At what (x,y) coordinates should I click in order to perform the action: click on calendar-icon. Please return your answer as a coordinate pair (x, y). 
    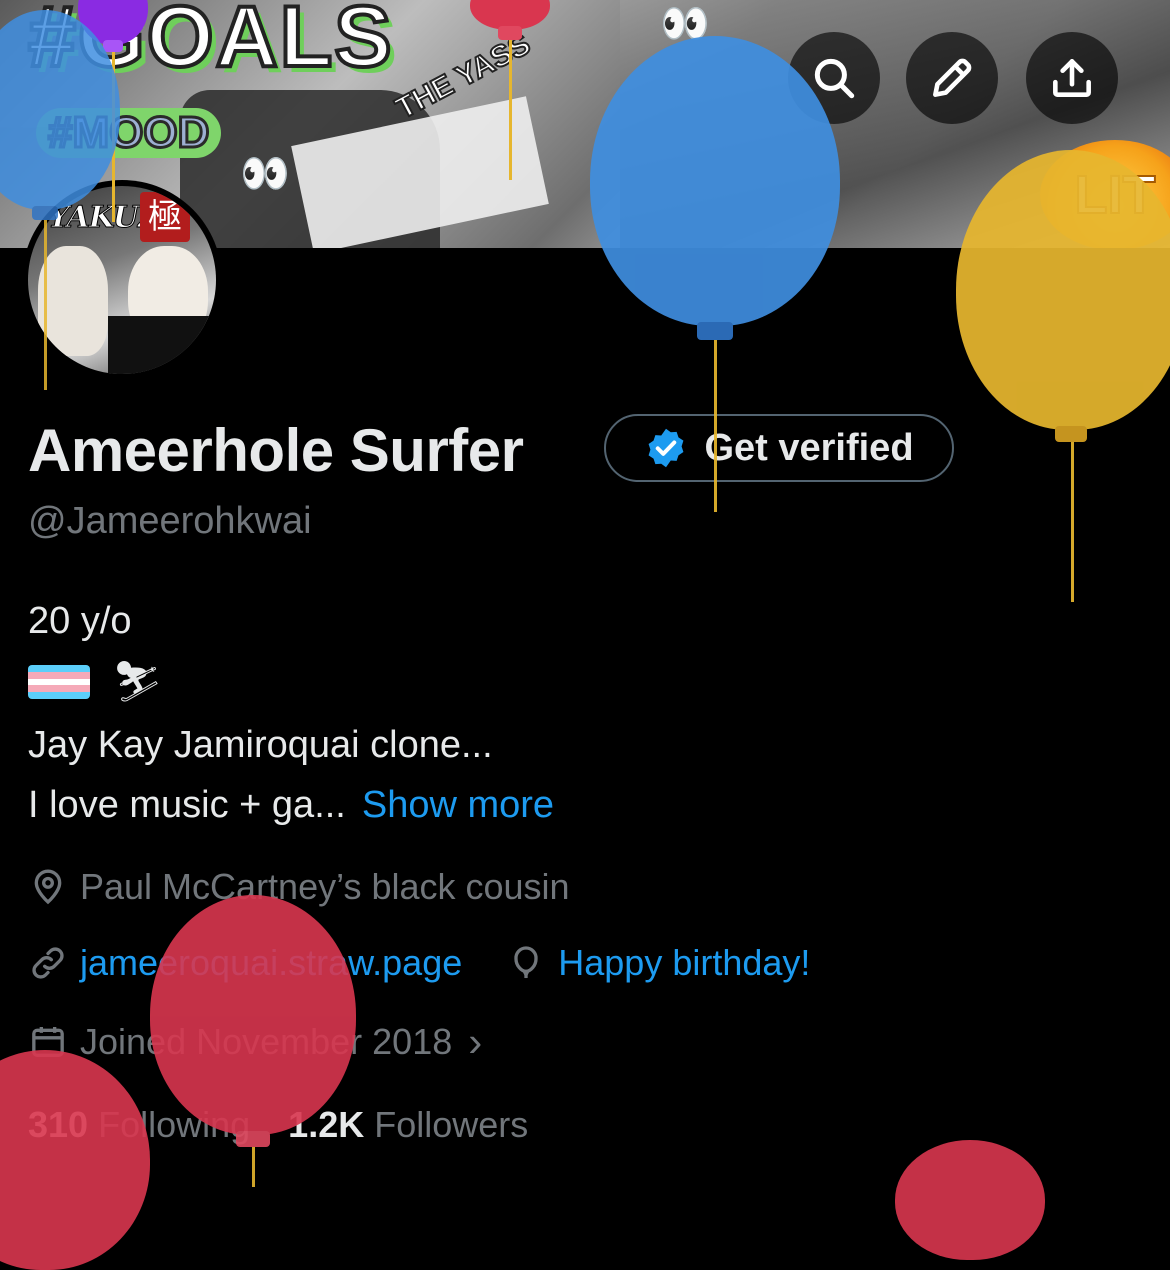
    Looking at the image, I should click on (48, 1042).